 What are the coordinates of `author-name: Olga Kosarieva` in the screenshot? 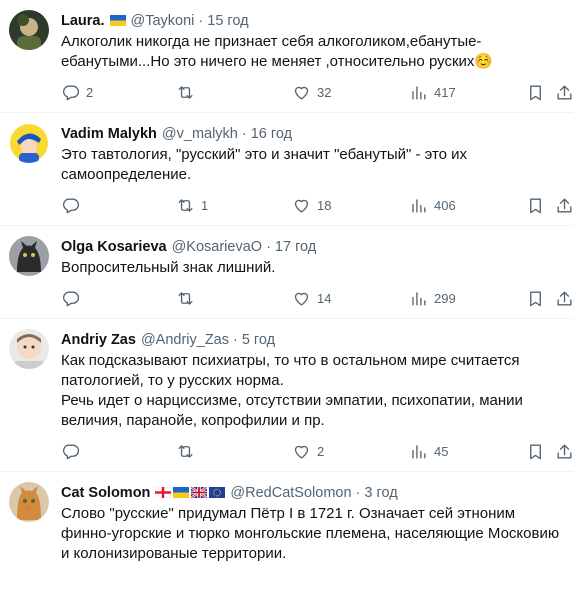 It's located at (114, 247).